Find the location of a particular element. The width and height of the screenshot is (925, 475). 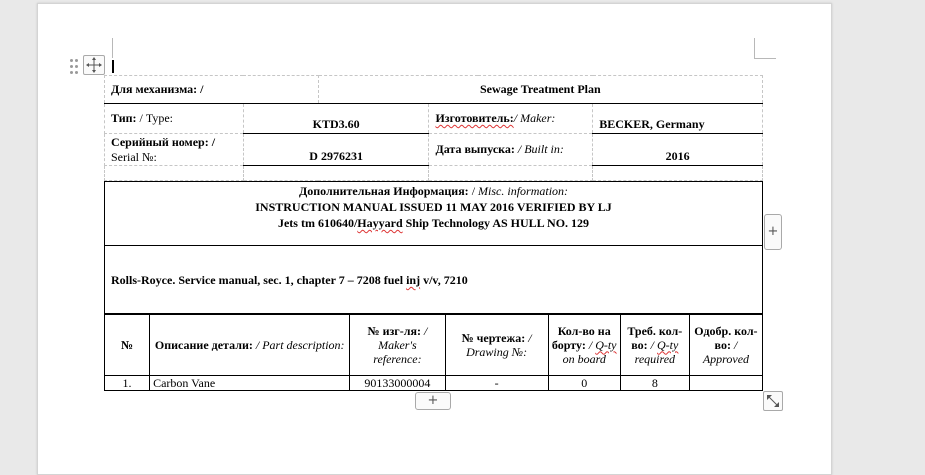

mechanism-value-cell: Sewage Treatment Plan is located at coordinates (540, 89).